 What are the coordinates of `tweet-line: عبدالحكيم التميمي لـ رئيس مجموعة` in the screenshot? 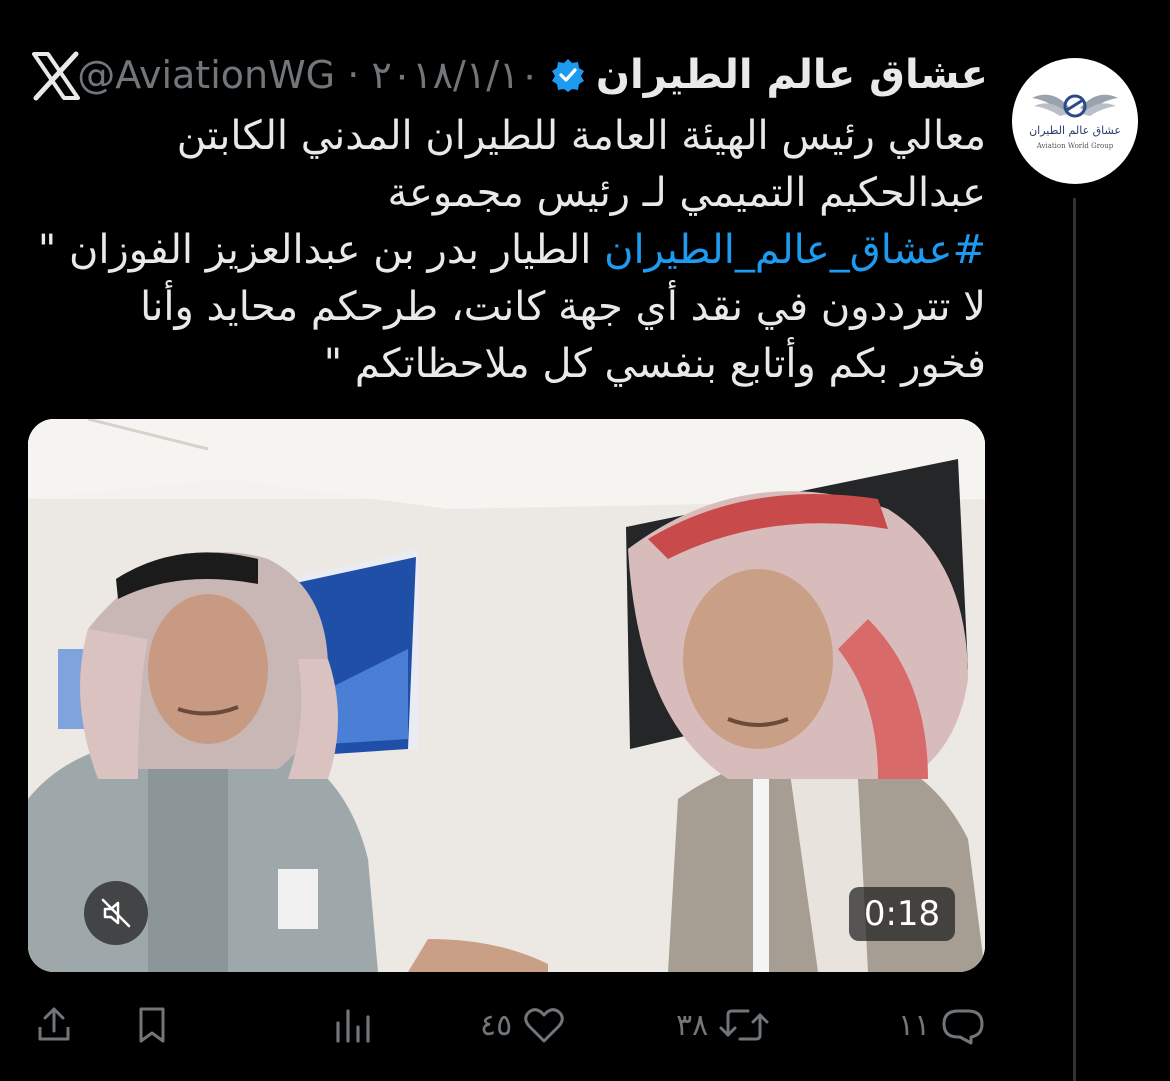 It's located at (687, 193).